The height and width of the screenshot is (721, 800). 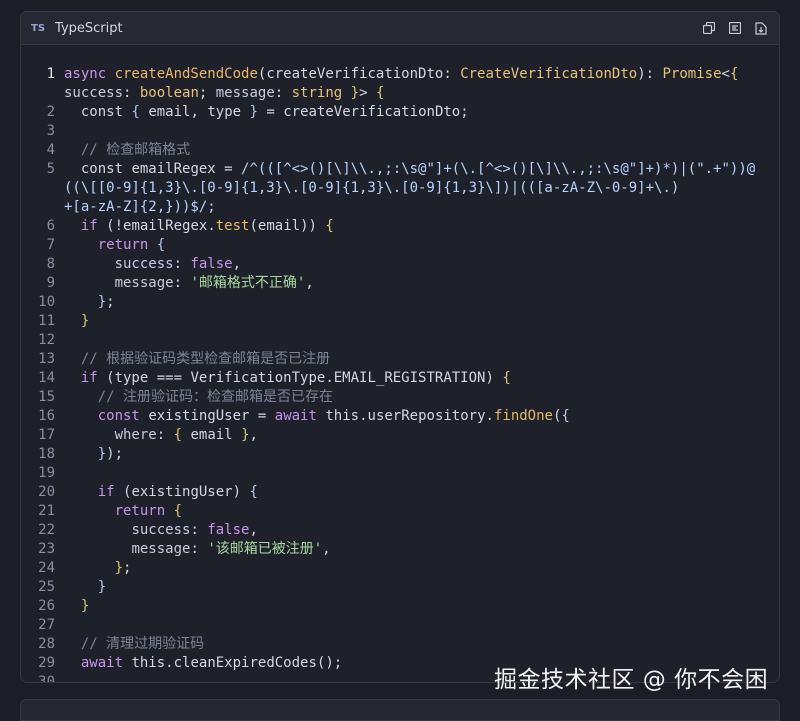 I want to click on line-number: 13, so click(x=46, y=359).